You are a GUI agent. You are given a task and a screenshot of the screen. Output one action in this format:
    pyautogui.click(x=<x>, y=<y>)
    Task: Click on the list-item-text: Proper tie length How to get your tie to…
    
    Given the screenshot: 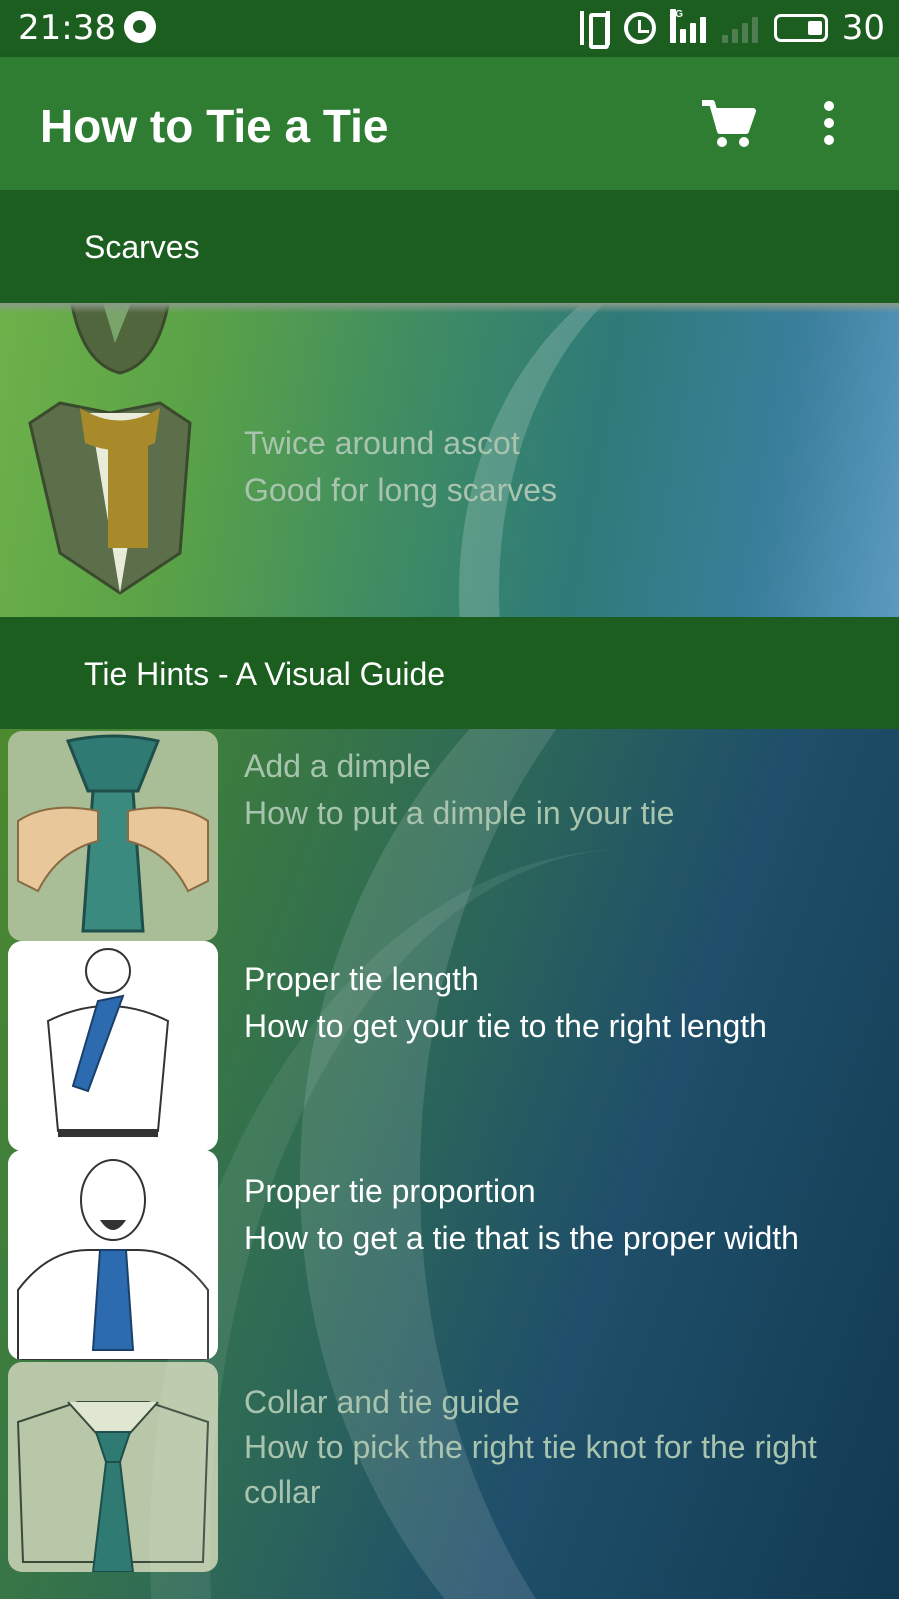 What is the action you would take?
    pyautogui.click(x=561, y=1003)
    